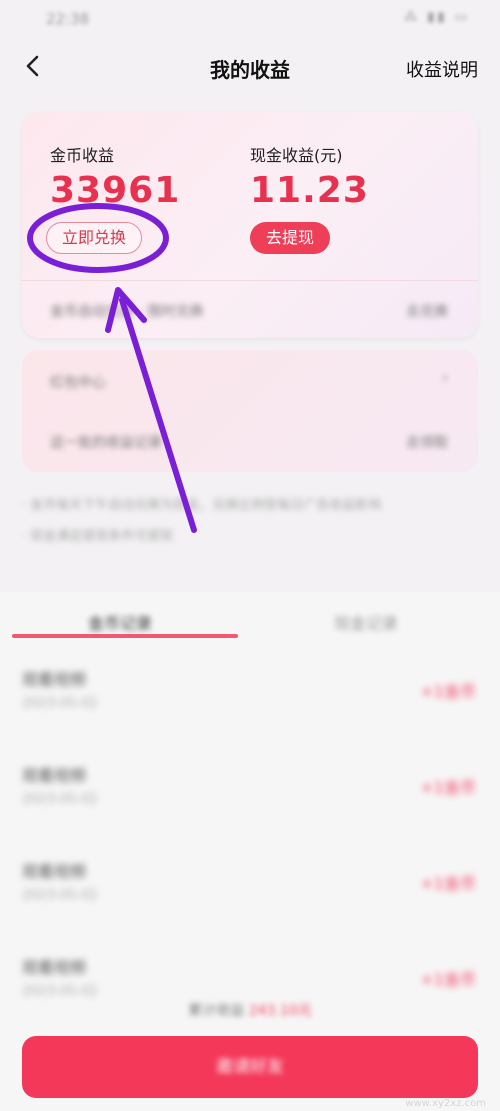 The image size is (500, 1111). What do you see at coordinates (427, 312) in the screenshot?
I see `auto-exchange-action: 去兑换` at bounding box center [427, 312].